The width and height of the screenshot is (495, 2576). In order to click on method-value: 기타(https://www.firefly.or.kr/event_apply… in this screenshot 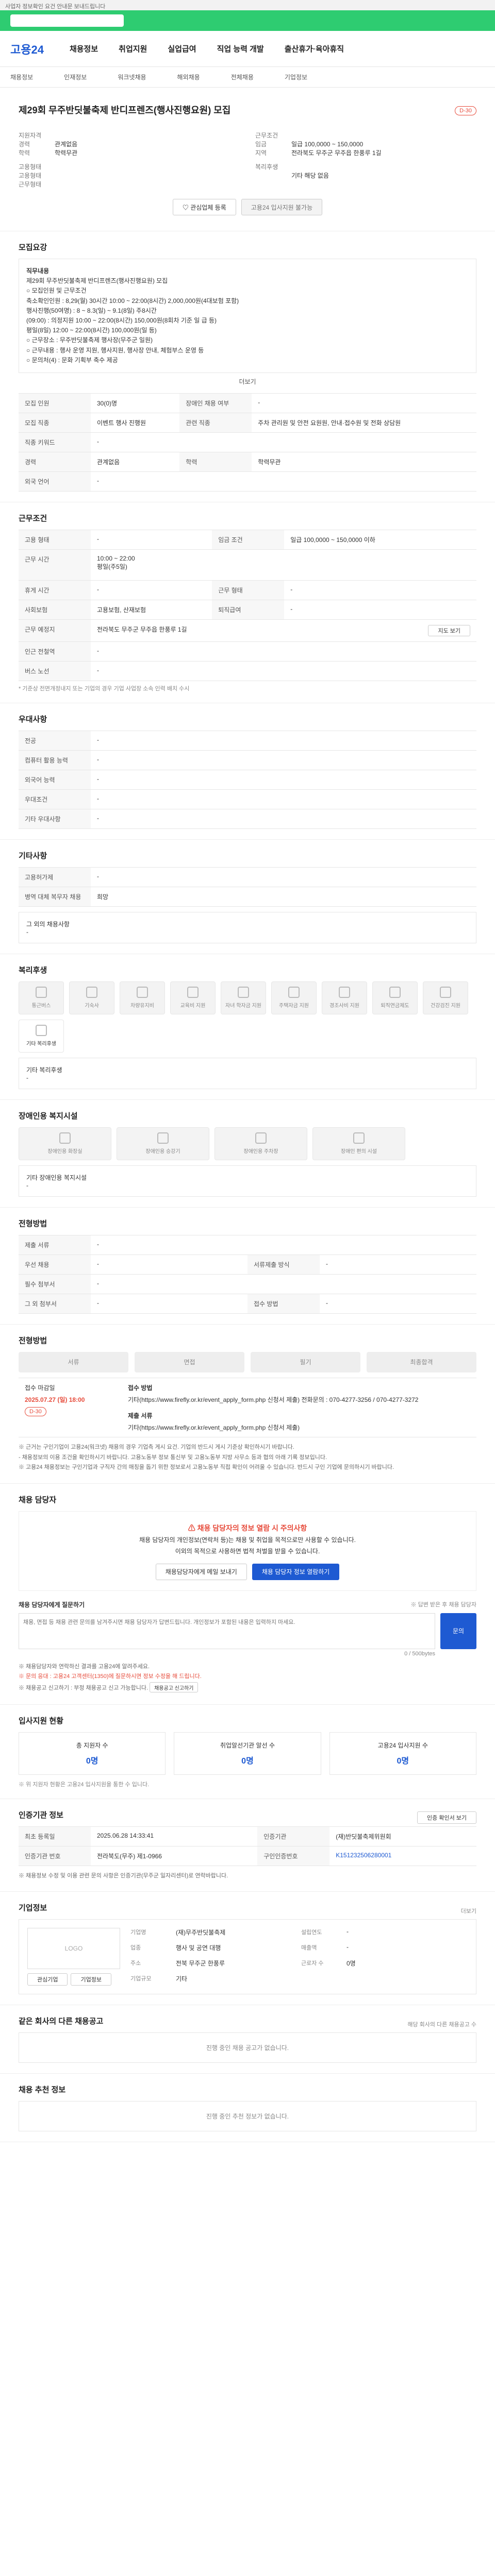, I will do `click(274, 1399)`.